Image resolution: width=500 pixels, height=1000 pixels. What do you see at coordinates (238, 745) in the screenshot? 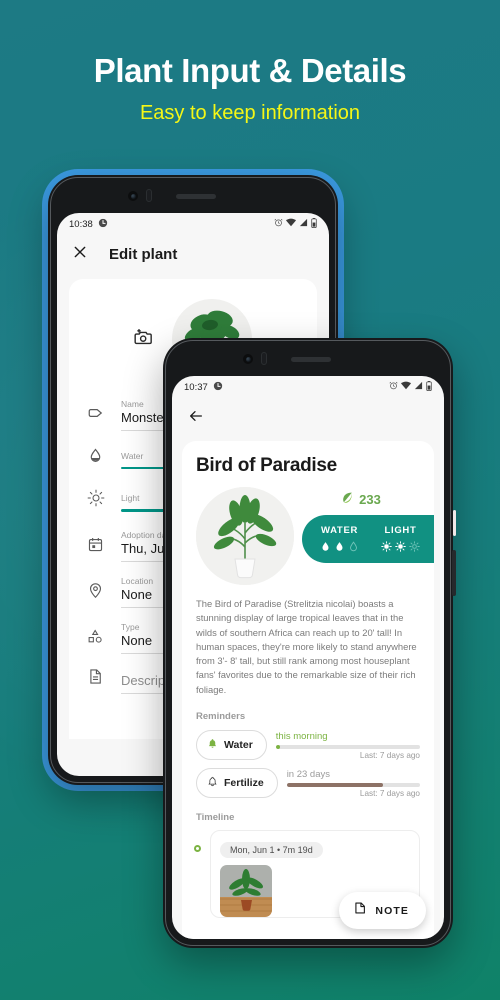
I see `reminder-label: Water` at bounding box center [238, 745].